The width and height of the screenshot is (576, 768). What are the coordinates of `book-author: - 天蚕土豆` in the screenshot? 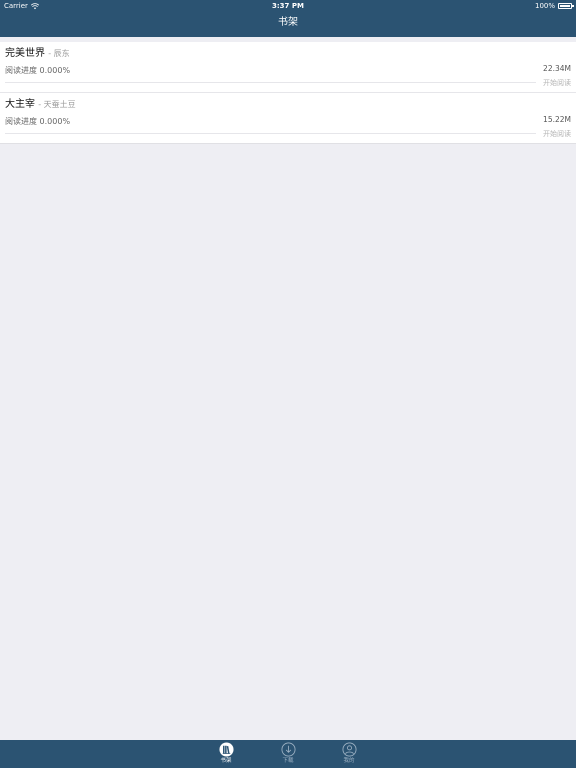 It's located at (57, 104).